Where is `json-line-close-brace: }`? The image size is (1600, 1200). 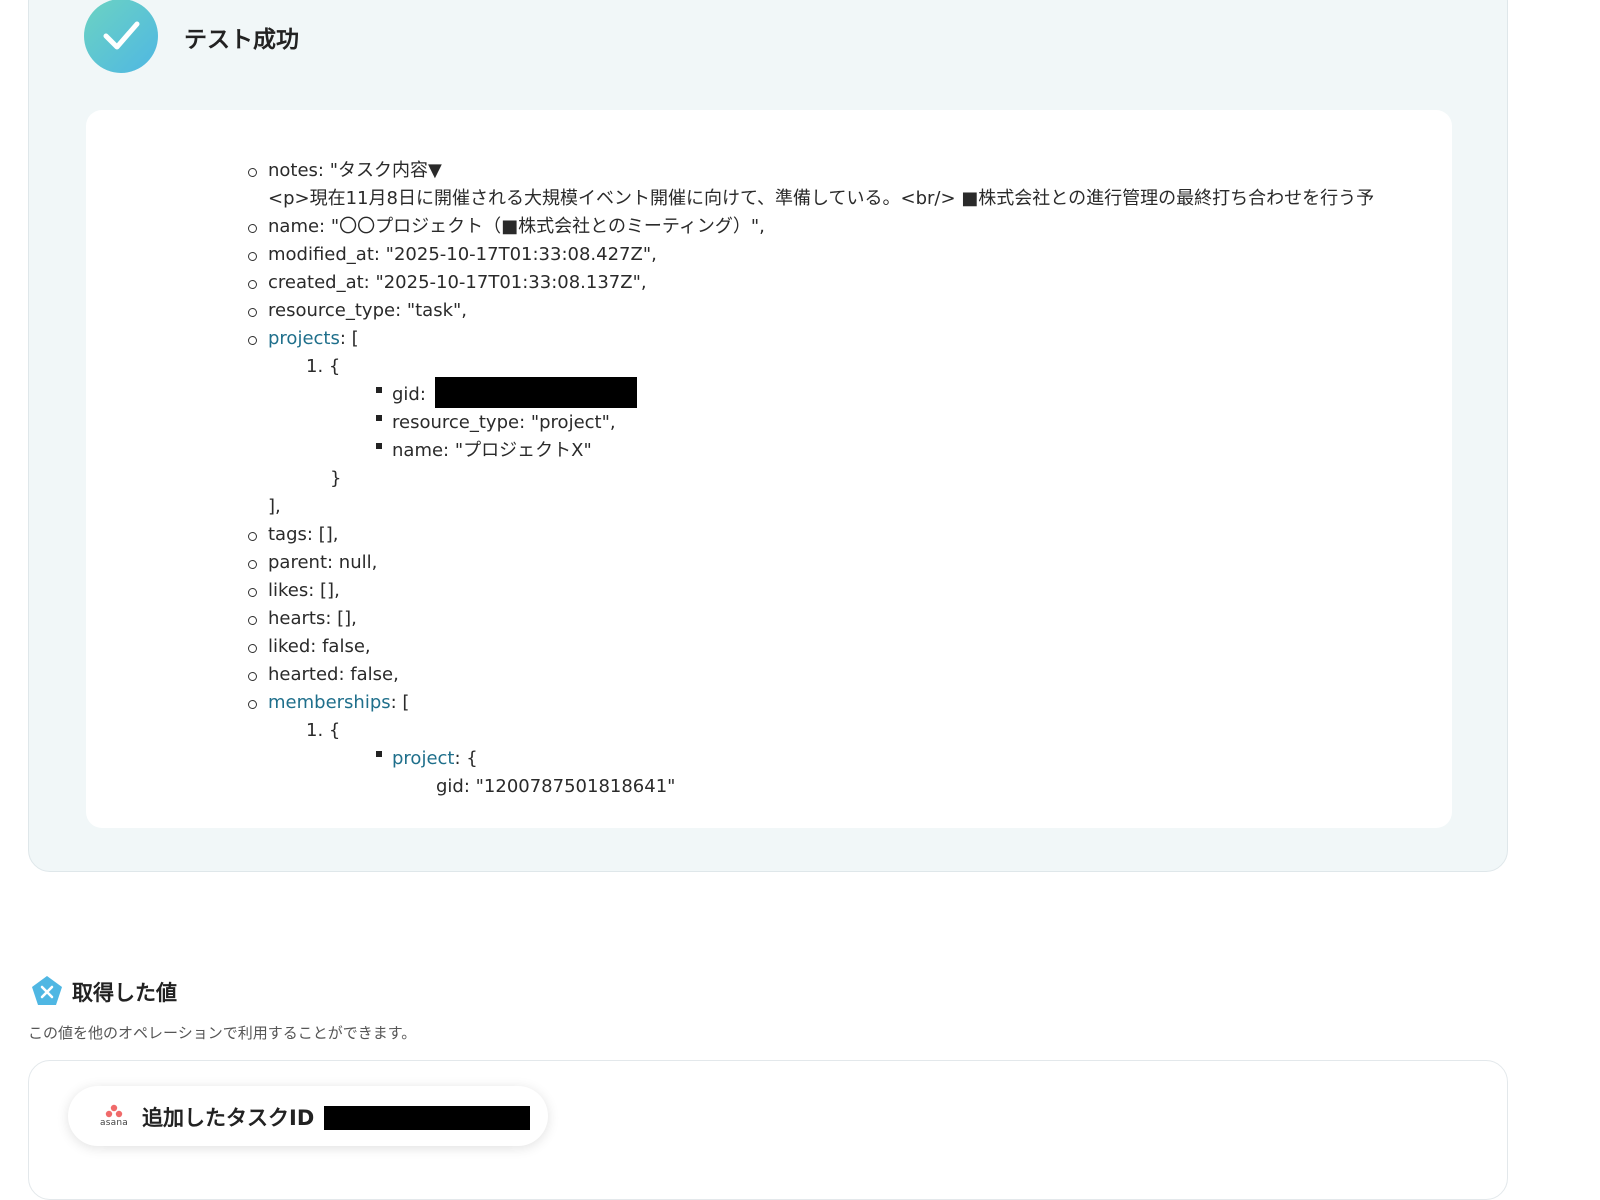
json-line-close-brace: } is located at coordinates (336, 478).